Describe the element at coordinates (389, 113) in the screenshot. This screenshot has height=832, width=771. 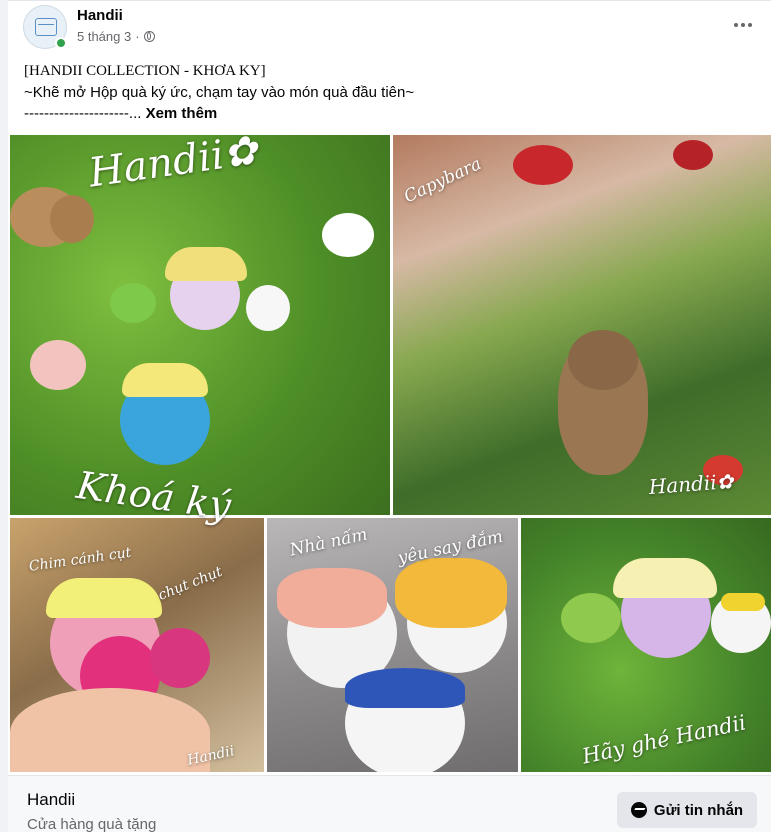
I see `post-text-line: ---------------------... Xem thêm` at that location.